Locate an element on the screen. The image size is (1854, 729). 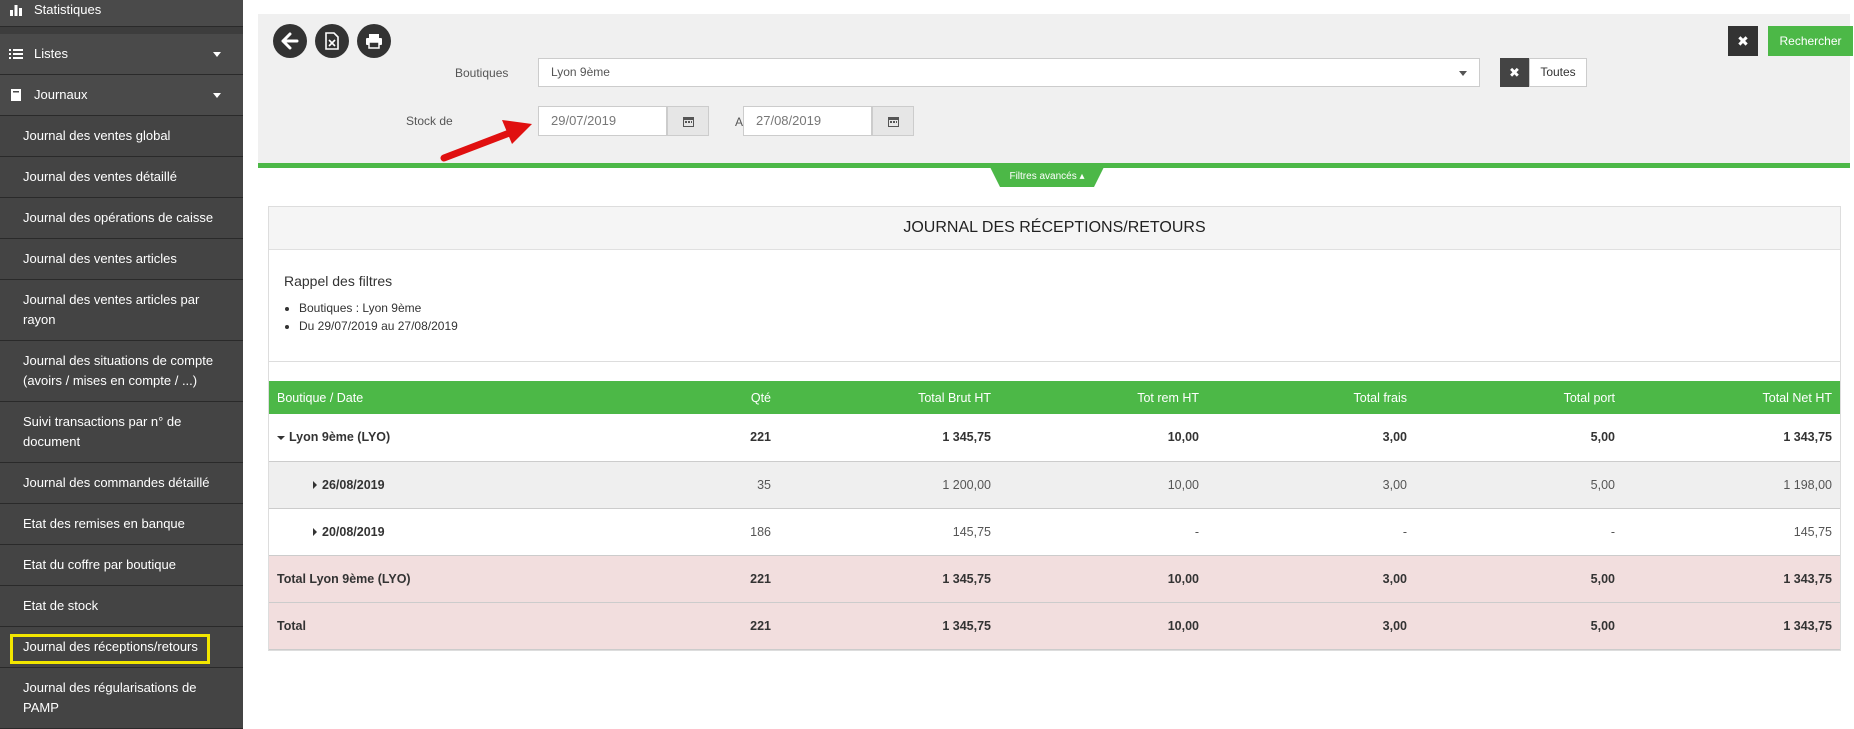
sidebar-item-journal-commandes-detaille: Journal des commandes détaillé is located at coordinates (121, 483).